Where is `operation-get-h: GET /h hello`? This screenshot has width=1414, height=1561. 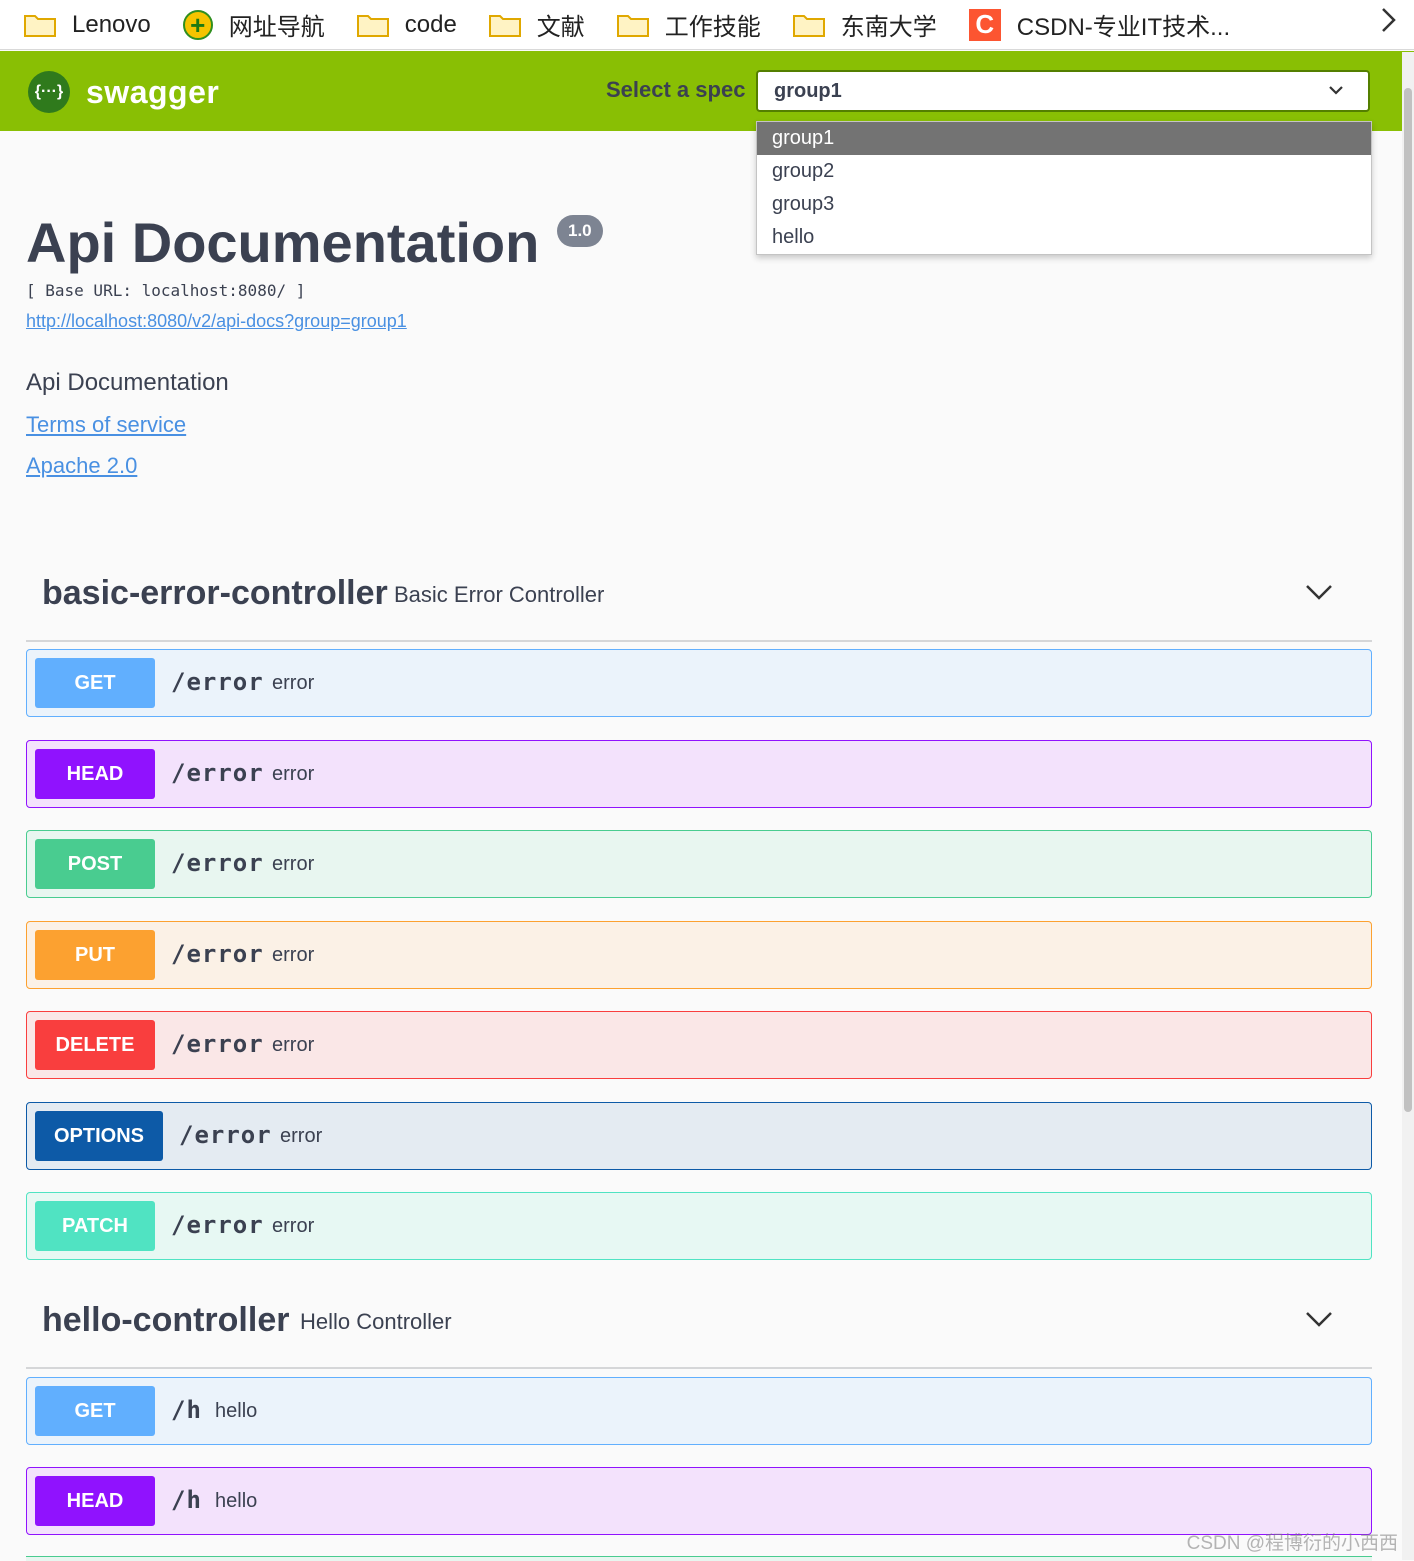
operation-get-h: GET /h hello is located at coordinates (699, 1411).